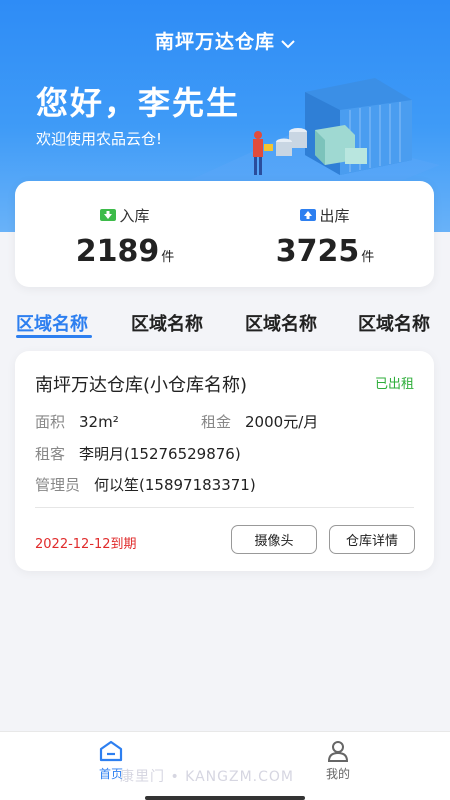 The width and height of the screenshot is (450, 800). What do you see at coordinates (108, 216) in the screenshot?
I see `inbound-icon` at bounding box center [108, 216].